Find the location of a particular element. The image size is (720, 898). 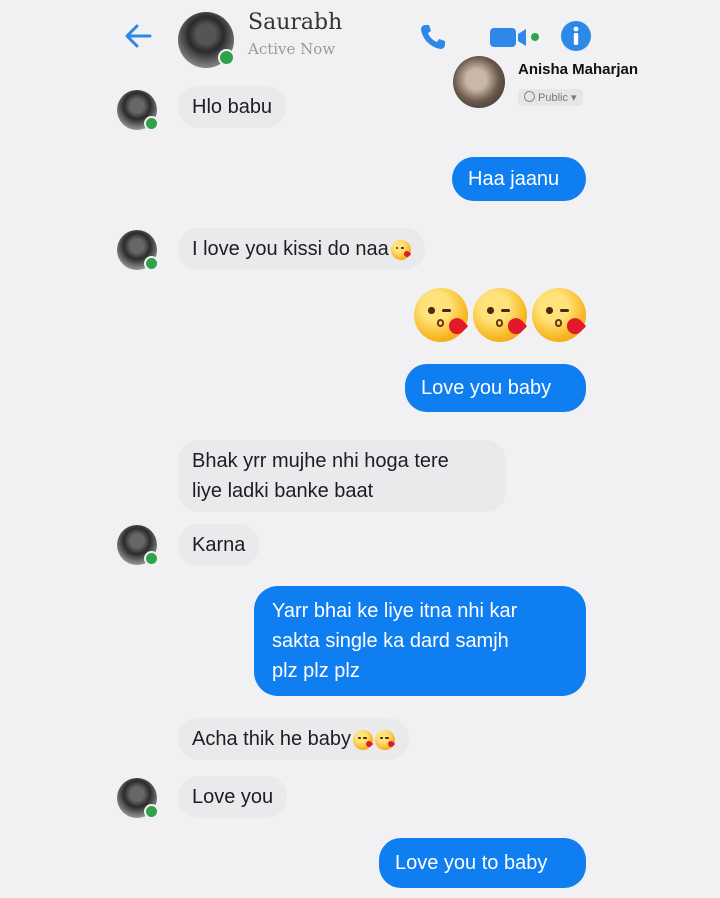

outgoing-message: Love you to baby is located at coordinates (482, 863).